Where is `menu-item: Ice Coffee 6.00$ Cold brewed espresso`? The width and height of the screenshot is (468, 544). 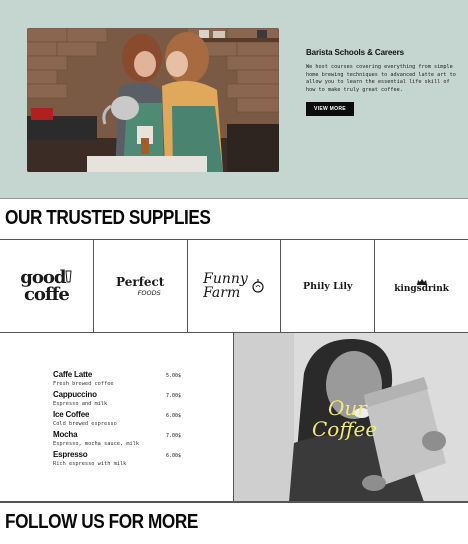
menu-item: Ice Coffee 6.00$ Cold brewed espresso is located at coordinates (117, 420).